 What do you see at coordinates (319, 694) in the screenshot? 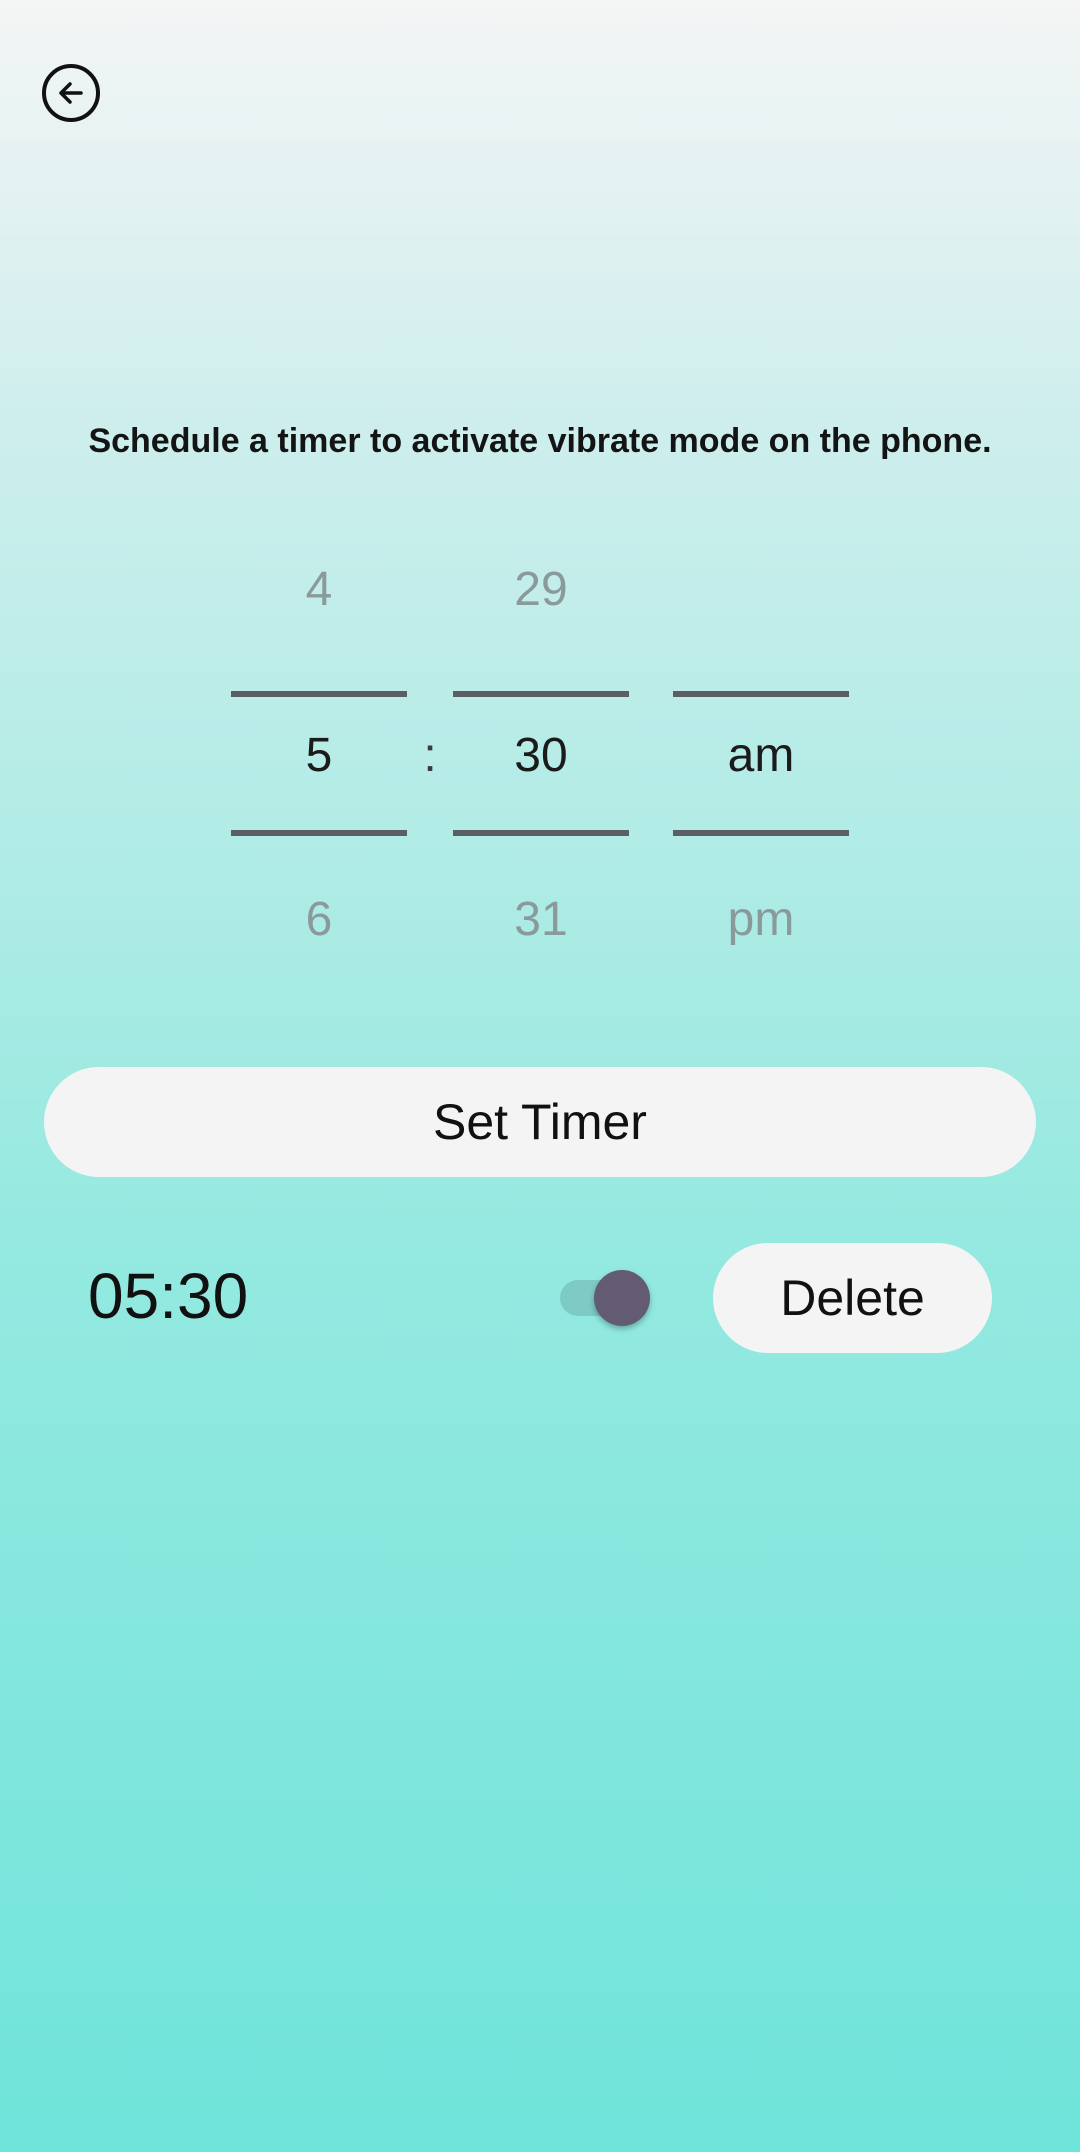
I see `hour-selection-line-top` at bounding box center [319, 694].